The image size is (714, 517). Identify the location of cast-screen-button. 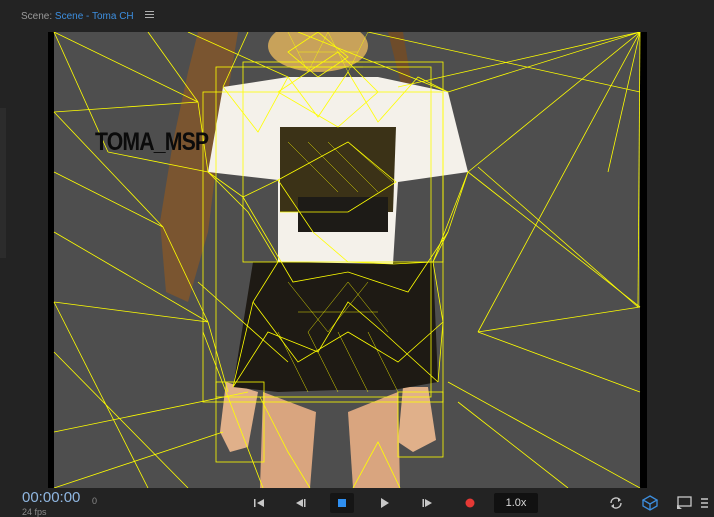
(684, 503).